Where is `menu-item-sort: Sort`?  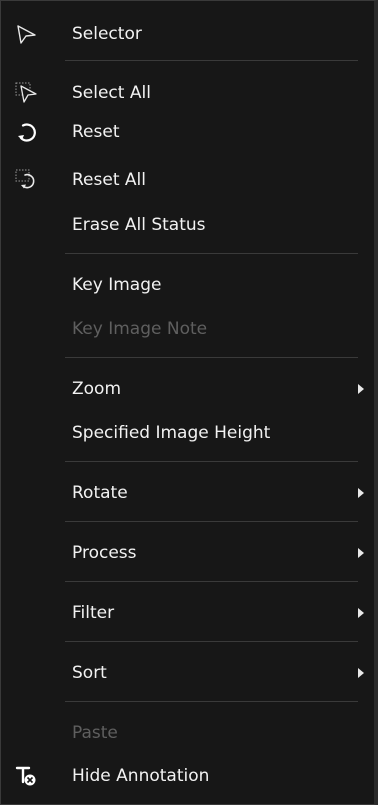
menu-item-sort: Sort is located at coordinates (187, 673).